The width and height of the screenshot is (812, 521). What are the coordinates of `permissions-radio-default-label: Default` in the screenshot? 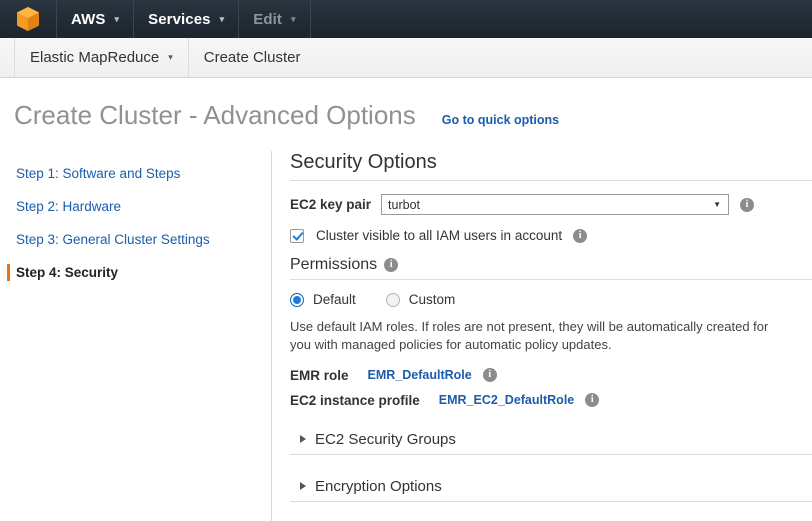 It's located at (334, 299).